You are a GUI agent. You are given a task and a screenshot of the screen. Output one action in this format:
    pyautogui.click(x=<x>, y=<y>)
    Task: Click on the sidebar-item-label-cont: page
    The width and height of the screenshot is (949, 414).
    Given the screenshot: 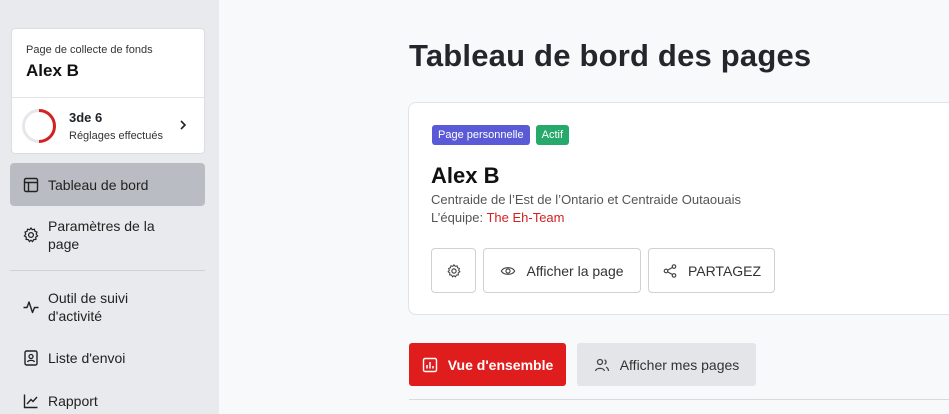 What is the action you would take?
    pyautogui.click(x=64, y=244)
    